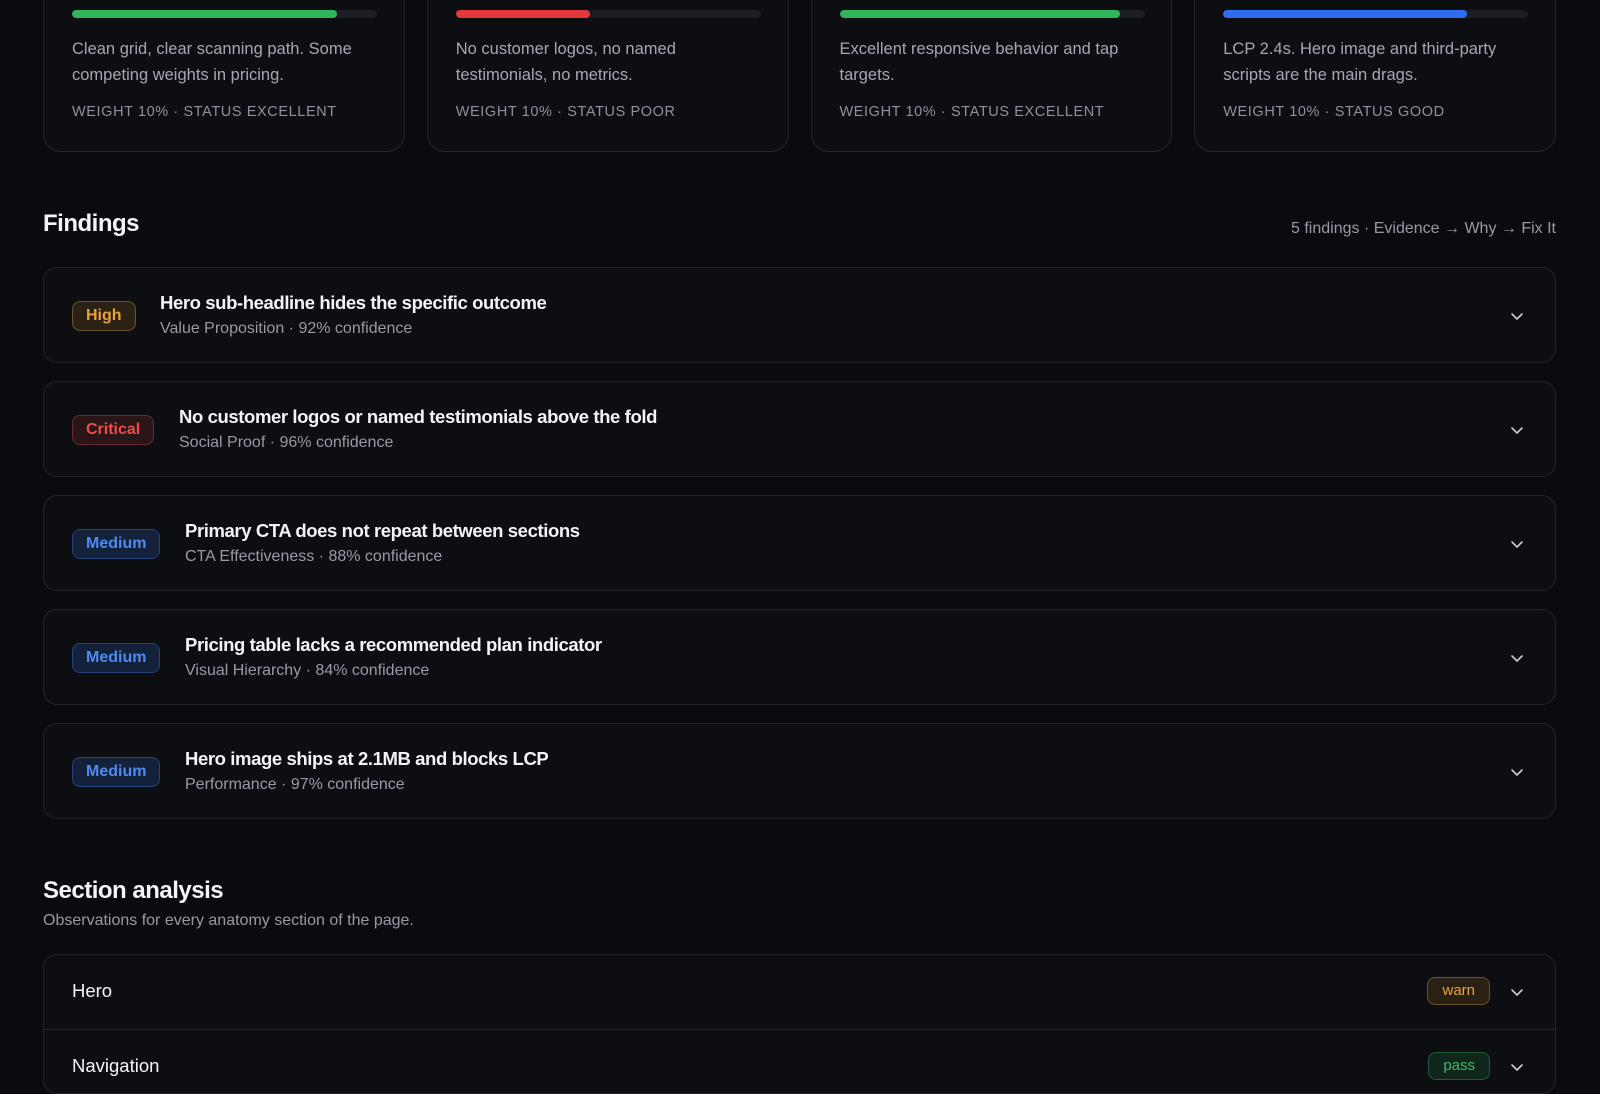 The height and width of the screenshot is (1094, 1600). What do you see at coordinates (1423, 228) in the screenshot?
I see `findings-summary: 5 findings · Evidence → Why → Fix It` at bounding box center [1423, 228].